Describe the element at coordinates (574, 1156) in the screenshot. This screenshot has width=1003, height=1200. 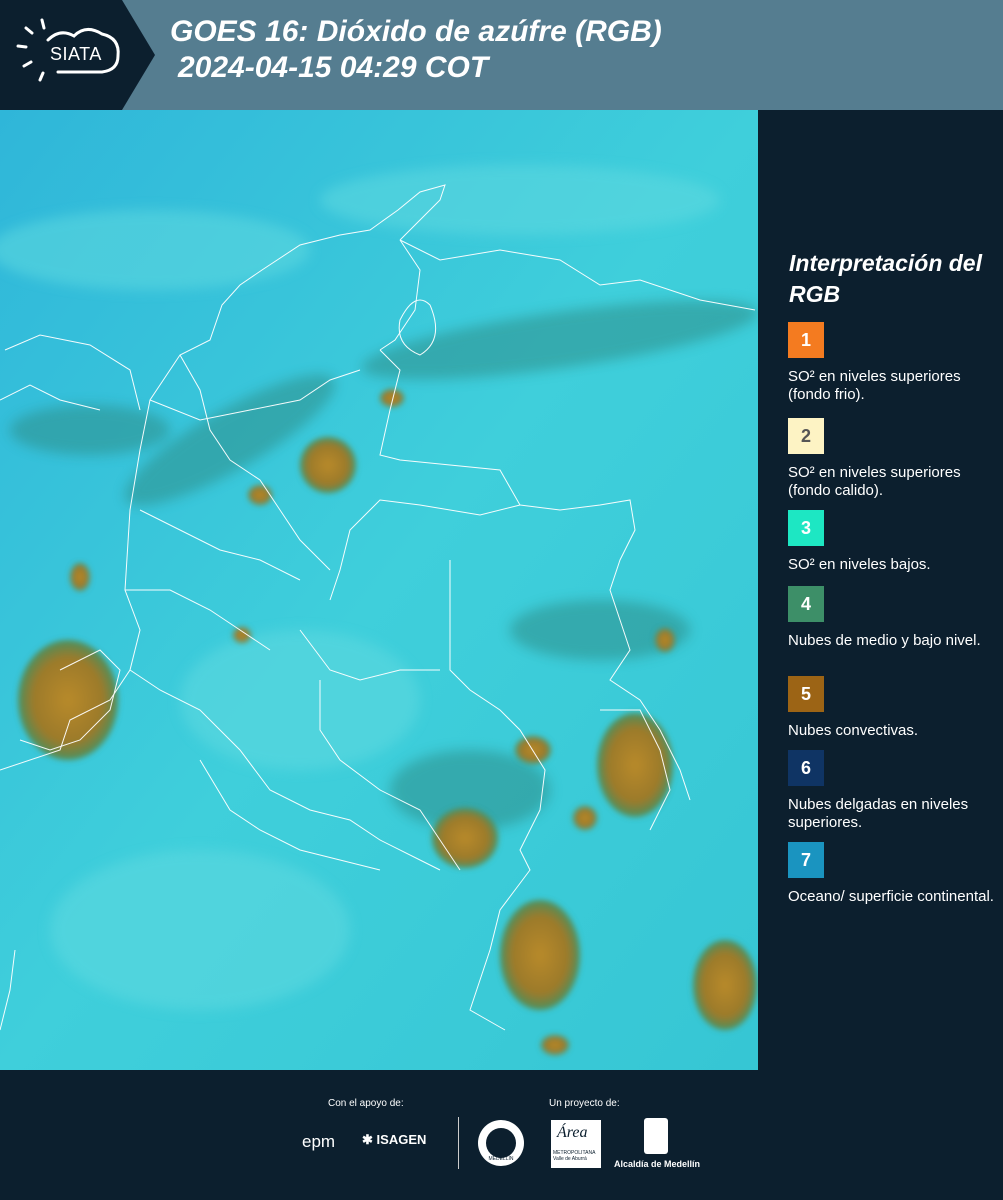
I see `area-logo-sub: METROPOLITANA Valle de Aburrá` at that location.